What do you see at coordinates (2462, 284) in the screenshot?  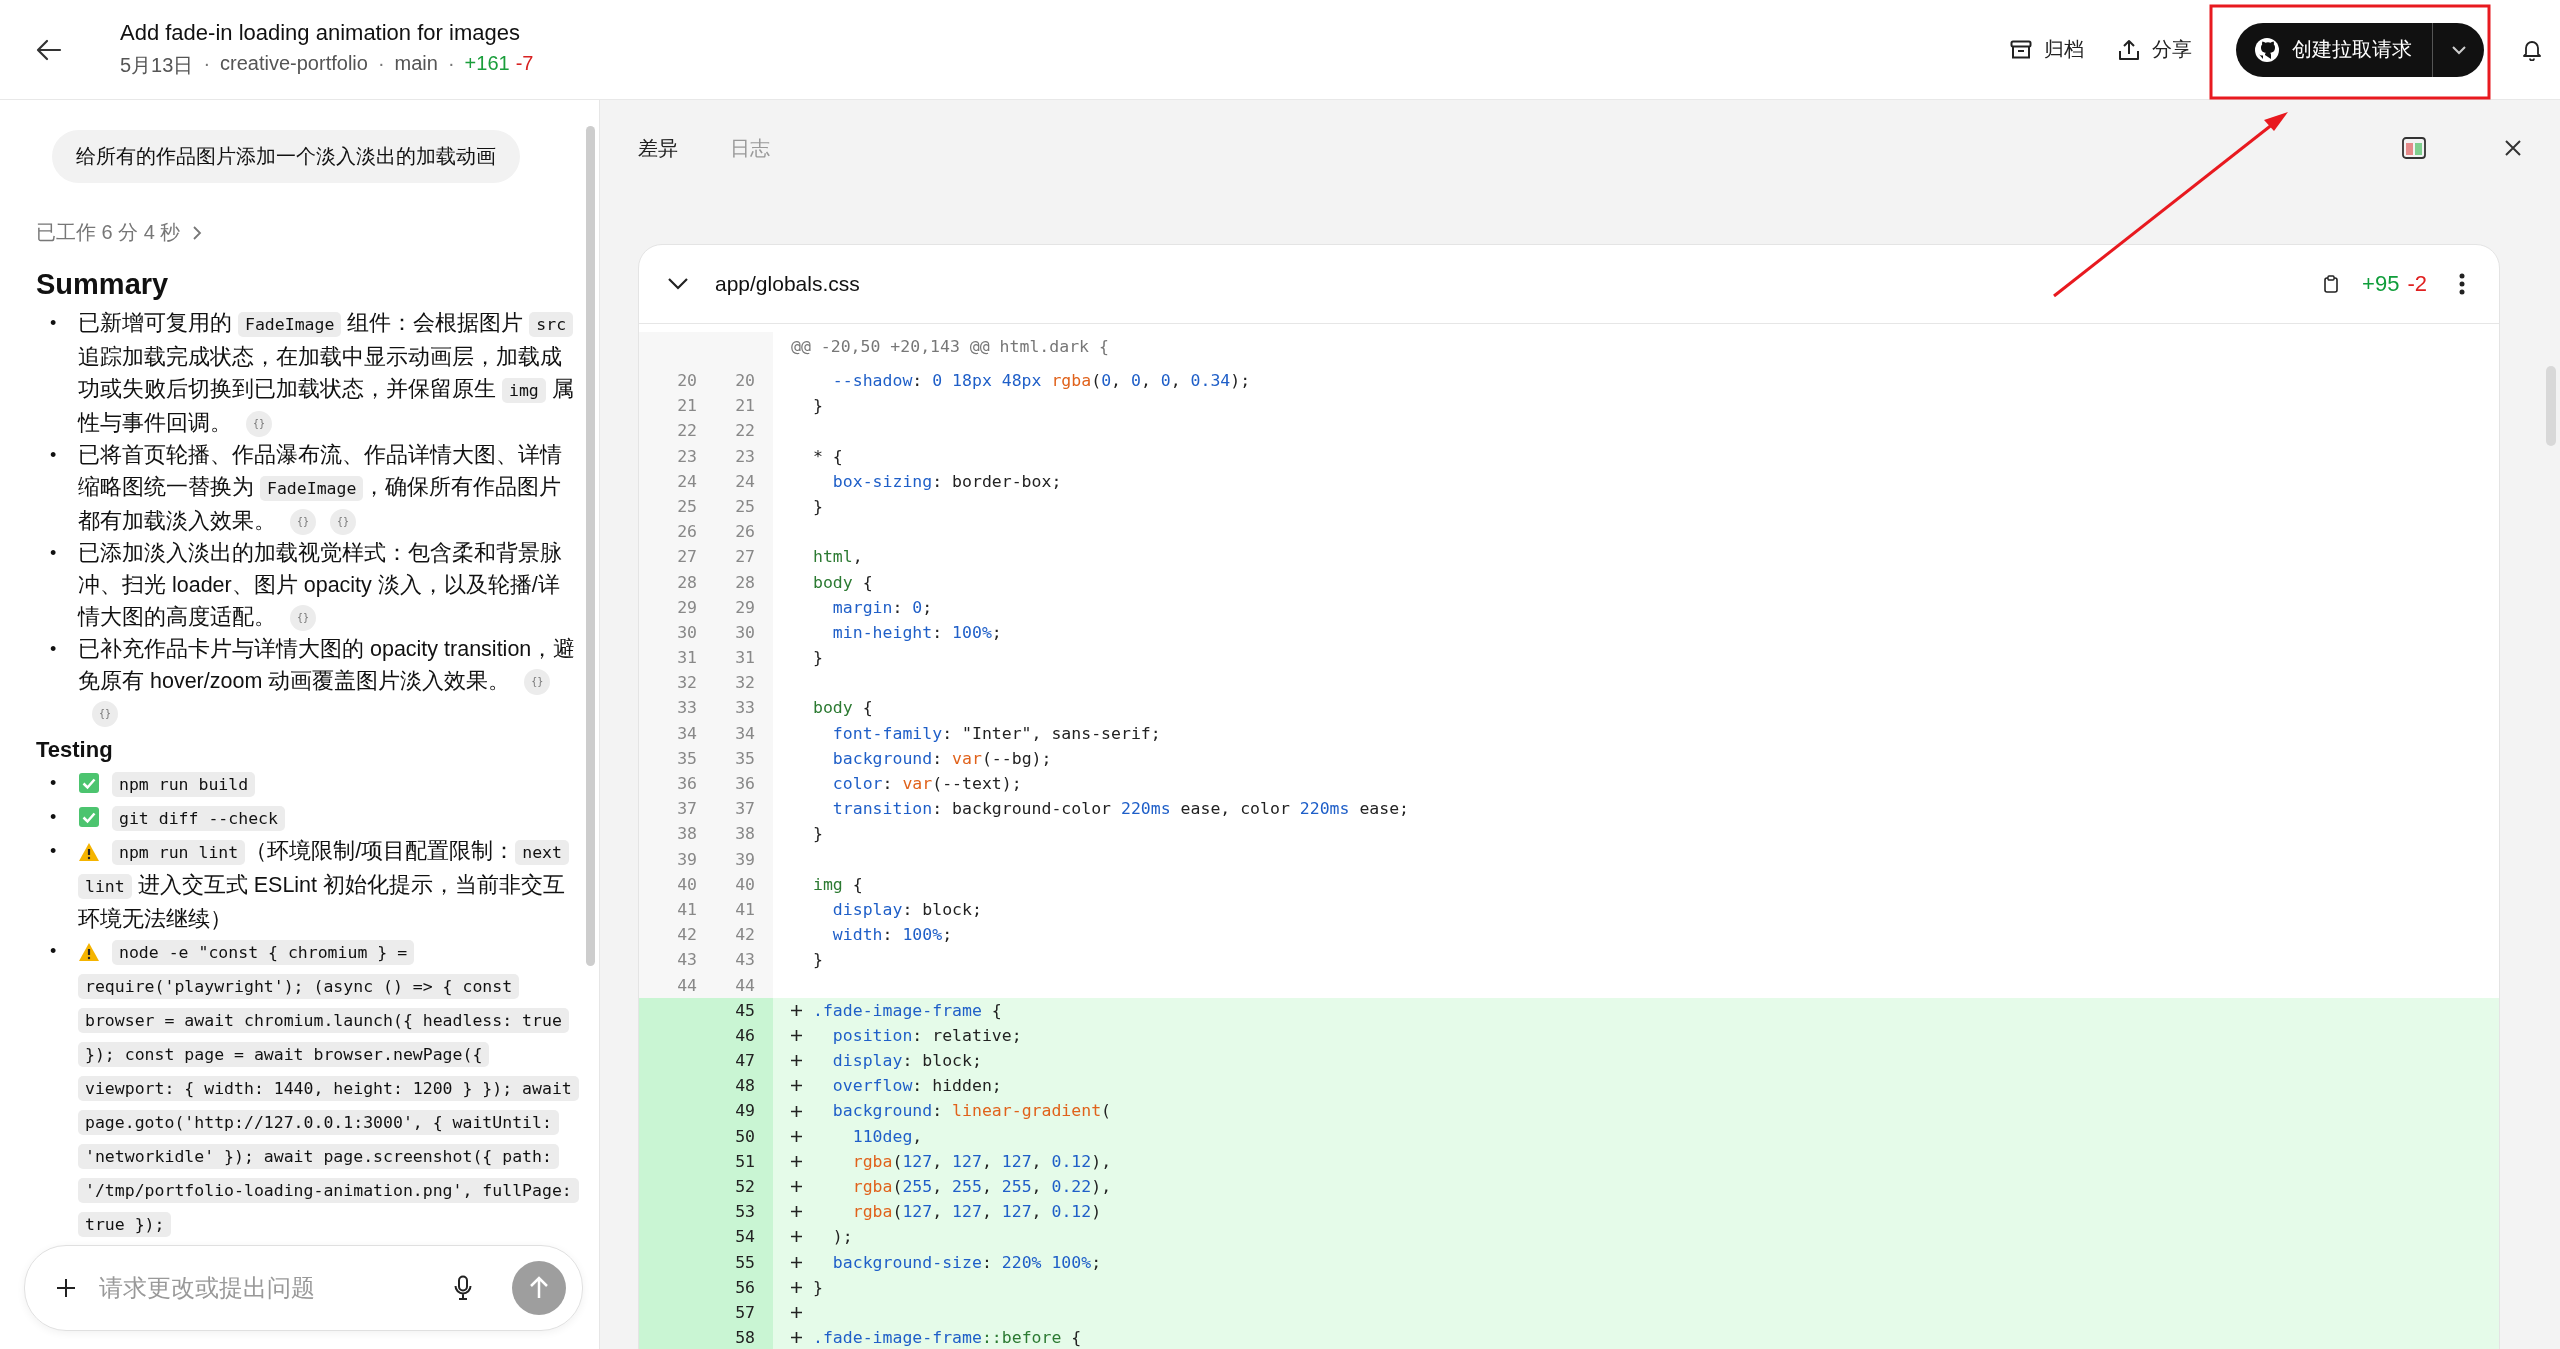 I see `more-icon` at bounding box center [2462, 284].